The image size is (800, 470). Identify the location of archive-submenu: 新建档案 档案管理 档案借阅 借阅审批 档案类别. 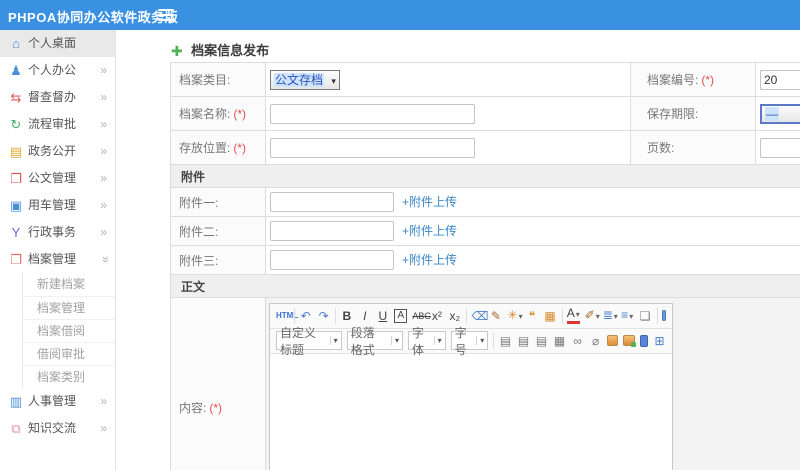
(68, 330).